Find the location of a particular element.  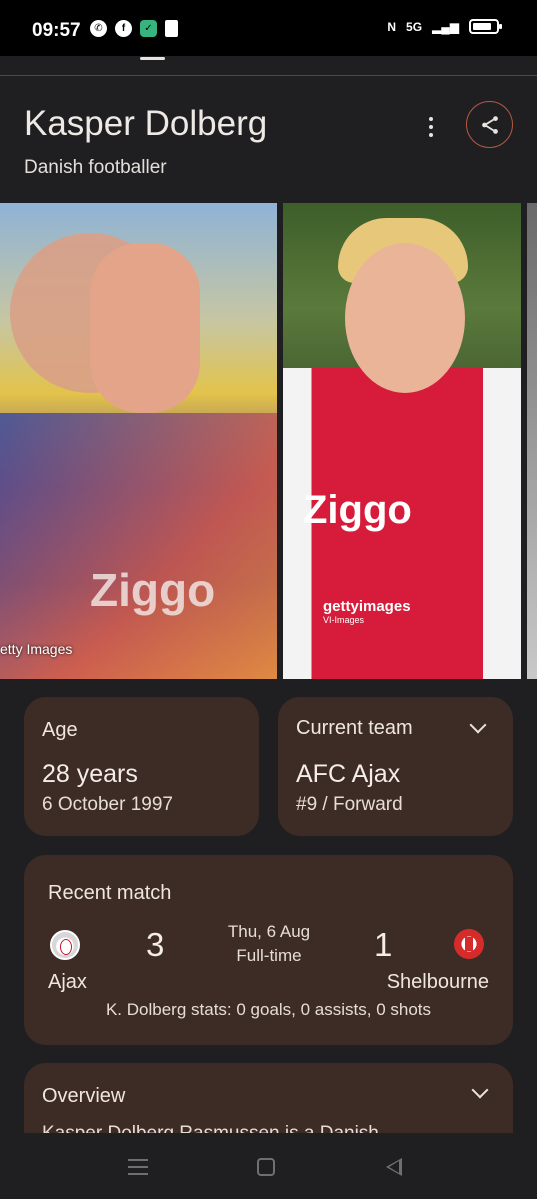

active-tab-indicator is located at coordinates (152, 58).